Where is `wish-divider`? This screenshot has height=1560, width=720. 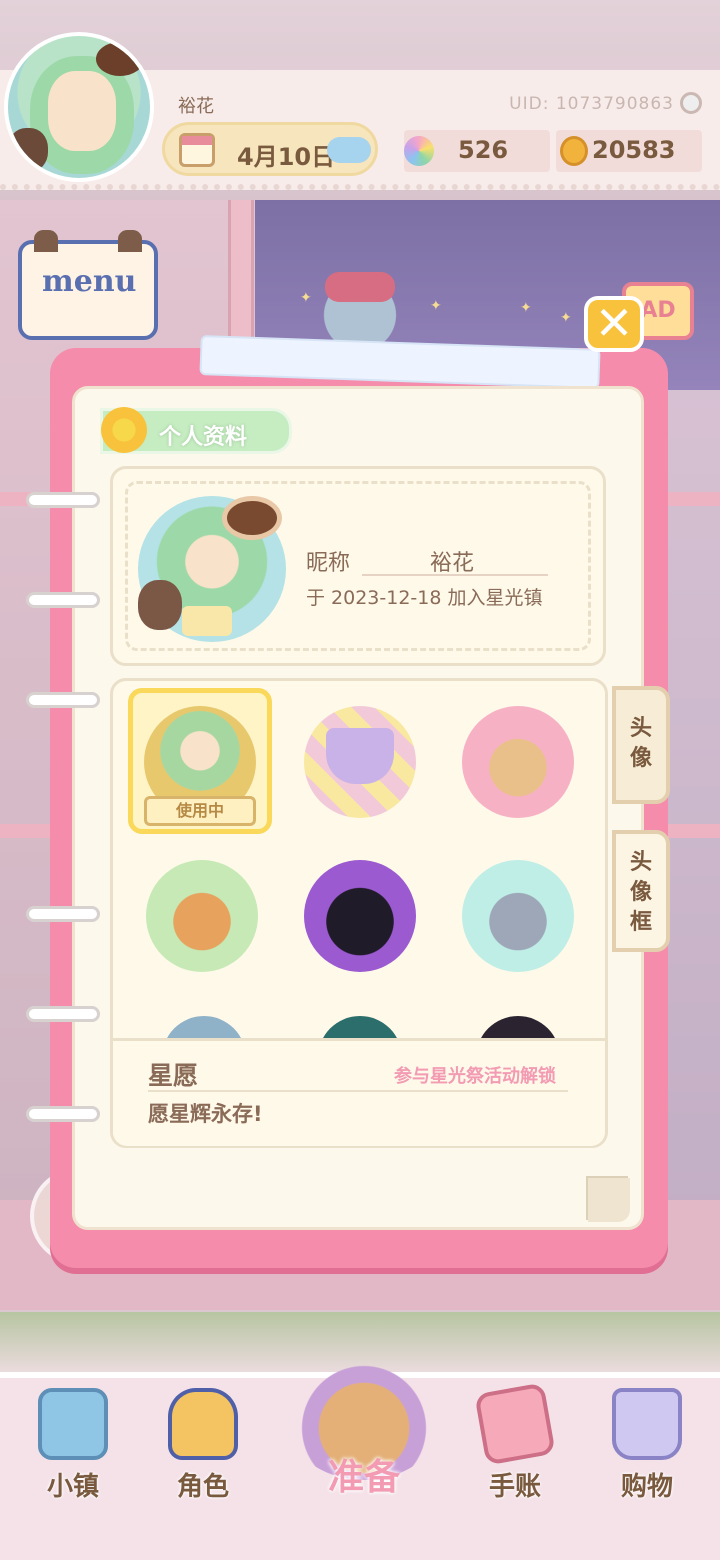
wish-divider is located at coordinates (358, 1091).